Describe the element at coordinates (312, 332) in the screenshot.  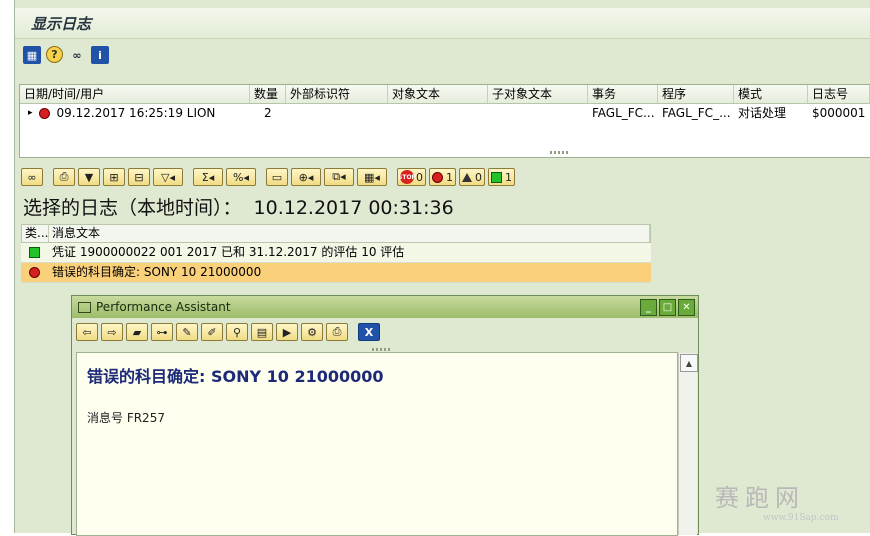
I see `settings-icon: ⚙` at that location.